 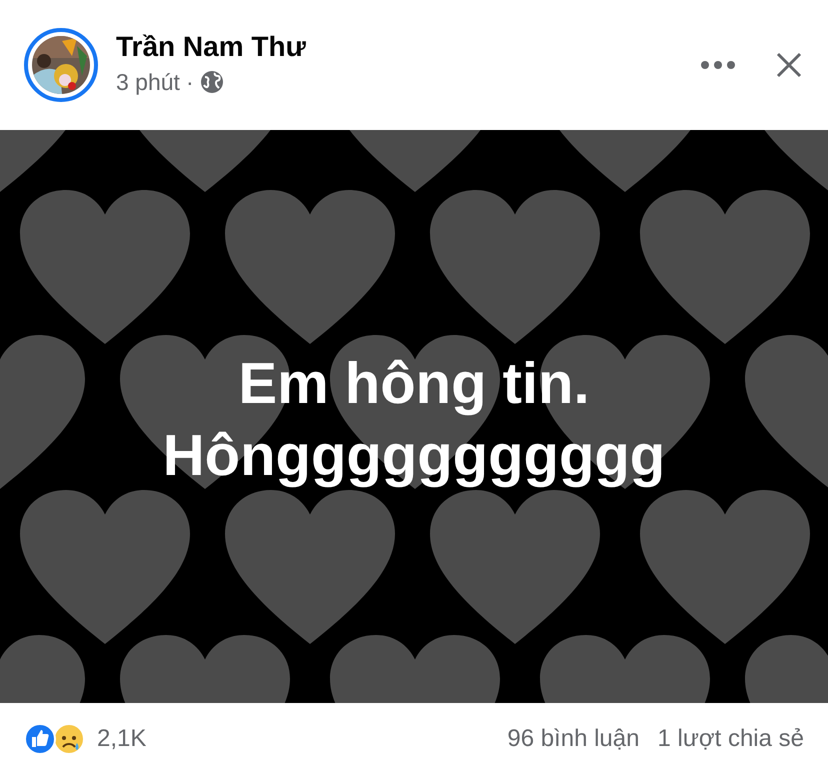 I want to click on comment-count: 96 bình luận, so click(x=573, y=739).